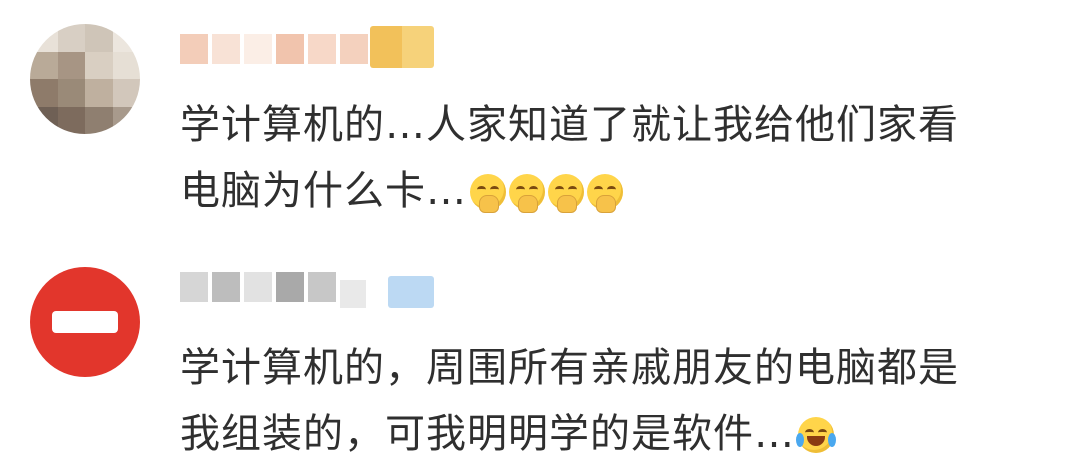 The width and height of the screenshot is (1080, 472). What do you see at coordinates (353, 294) in the screenshot?
I see `user-level-icon` at bounding box center [353, 294].